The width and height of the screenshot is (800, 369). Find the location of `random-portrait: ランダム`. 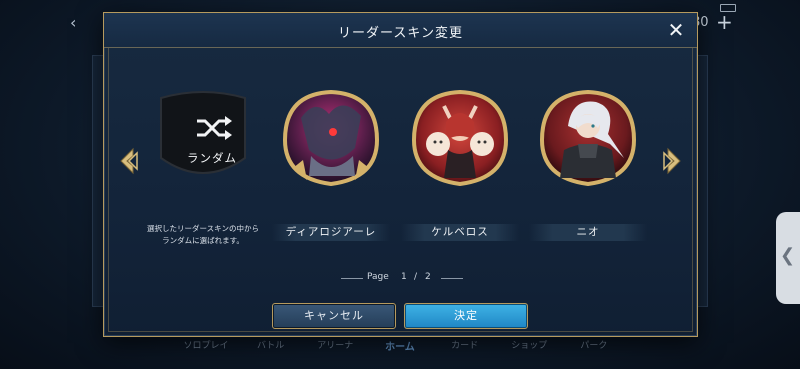

random-portrait: ランダム is located at coordinates (203, 138).